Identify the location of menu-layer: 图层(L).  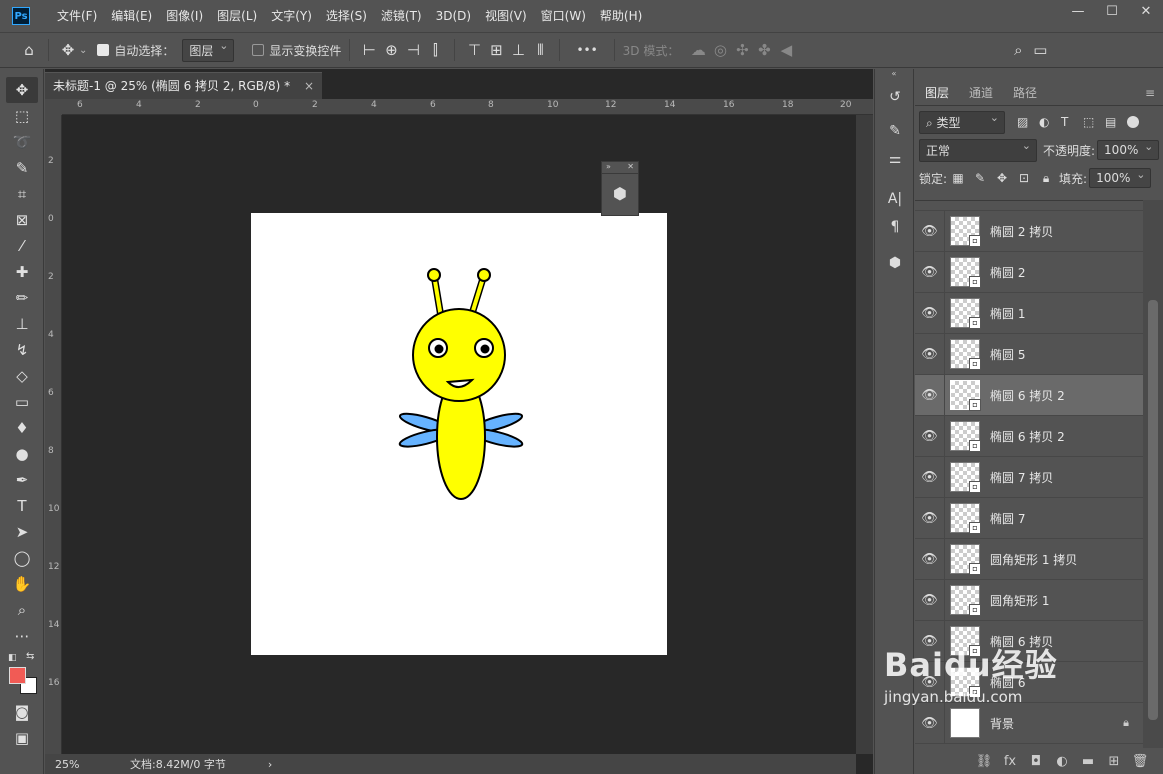
(237, 16).